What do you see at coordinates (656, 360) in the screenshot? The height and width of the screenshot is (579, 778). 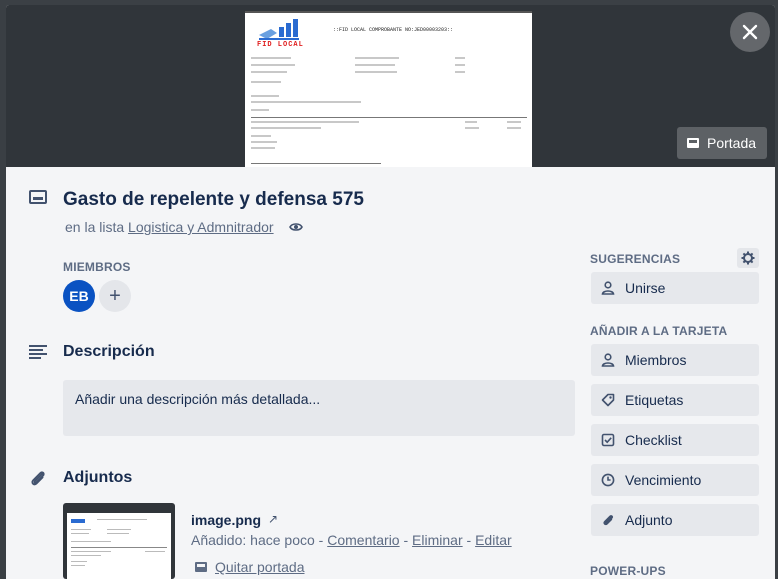 I see `members-button-label: Miembros` at bounding box center [656, 360].